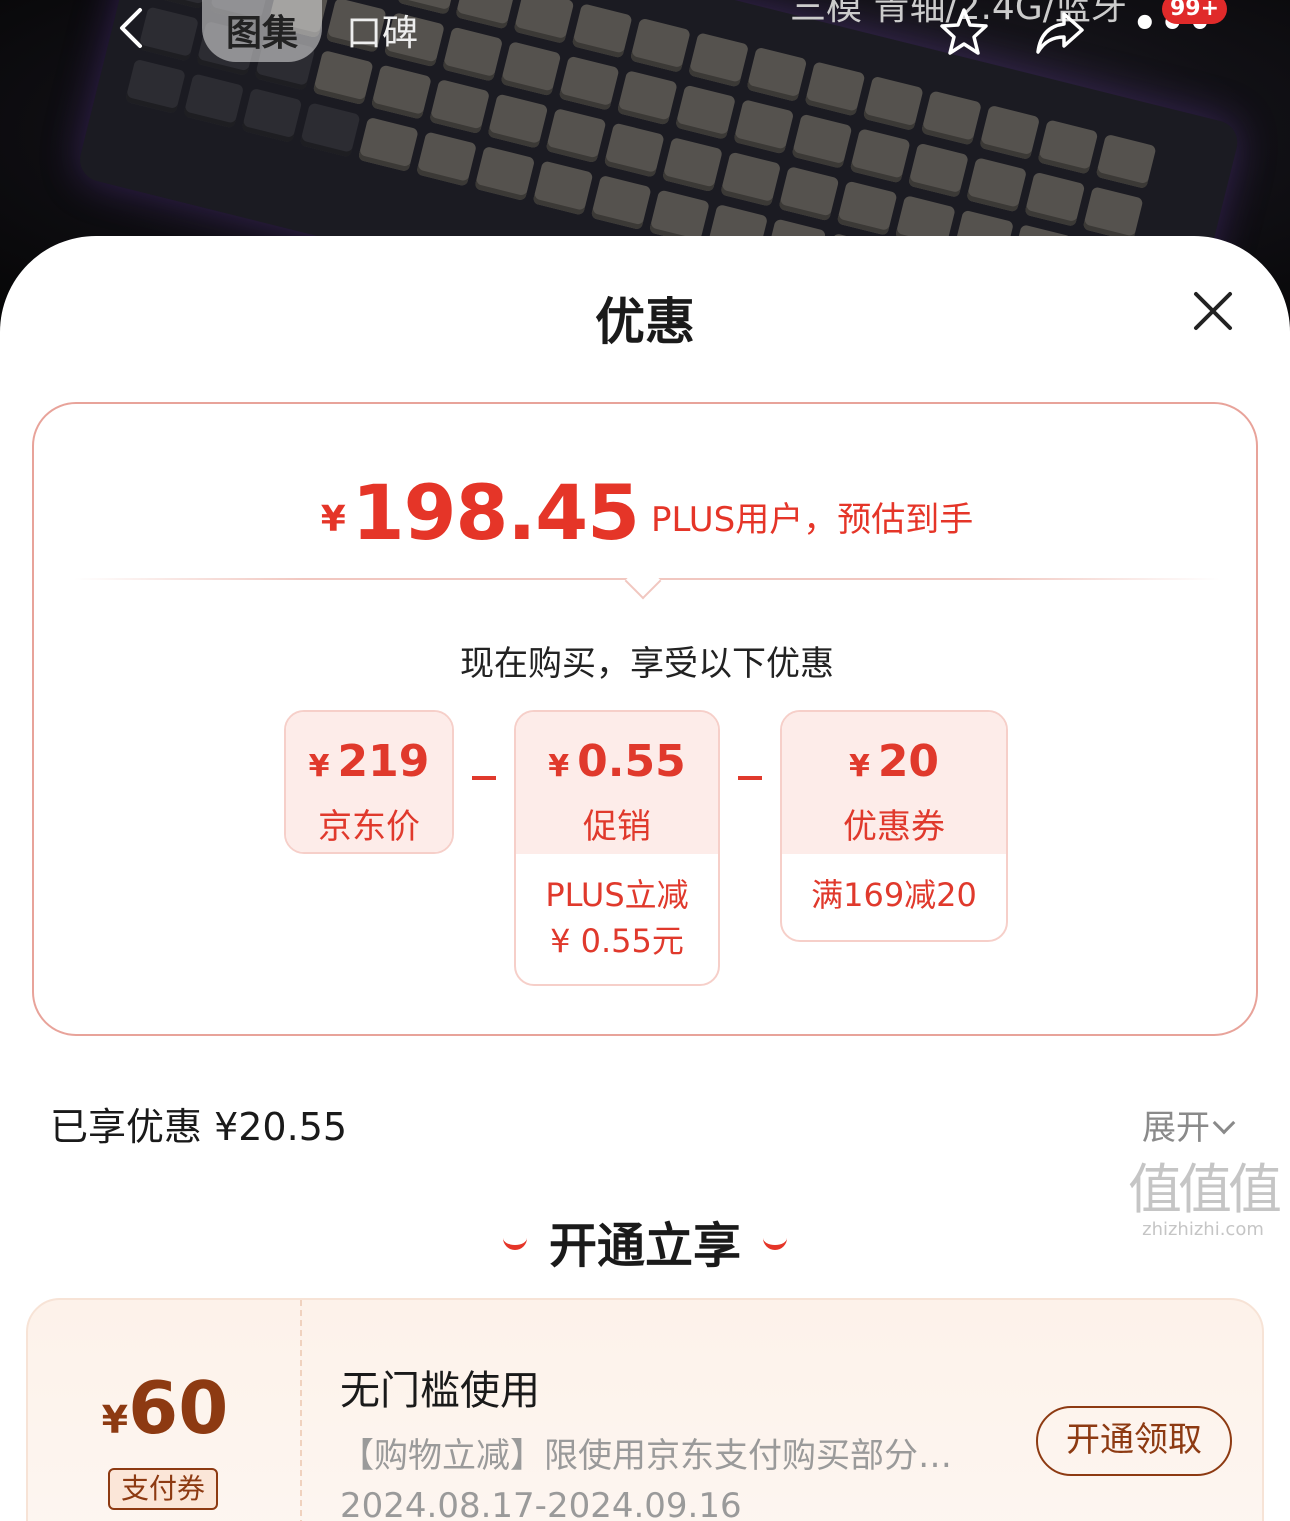 The width and height of the screenshot is (1290, 1521). I want to click on chevron-down-icon, so click(1224, 1123).